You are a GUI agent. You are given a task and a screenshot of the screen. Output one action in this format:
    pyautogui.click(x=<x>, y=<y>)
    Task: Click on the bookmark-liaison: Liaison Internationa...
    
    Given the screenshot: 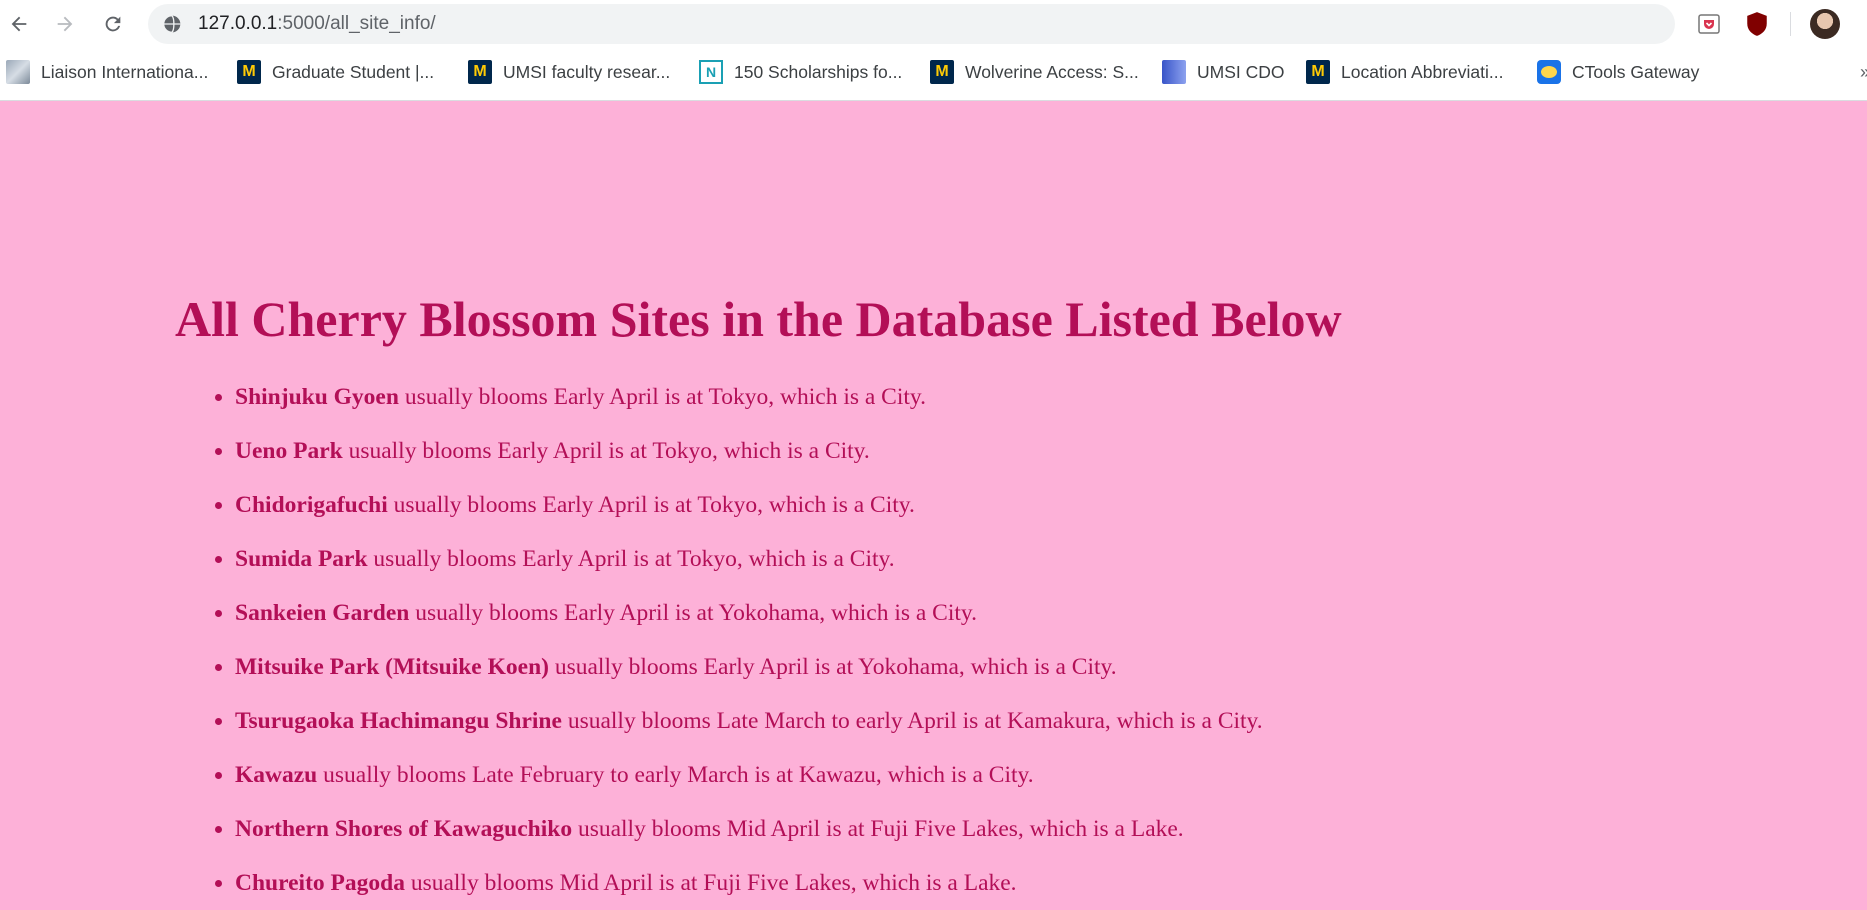 What is the action you would take?
    pyautogui.click(x=107, y=72)
    